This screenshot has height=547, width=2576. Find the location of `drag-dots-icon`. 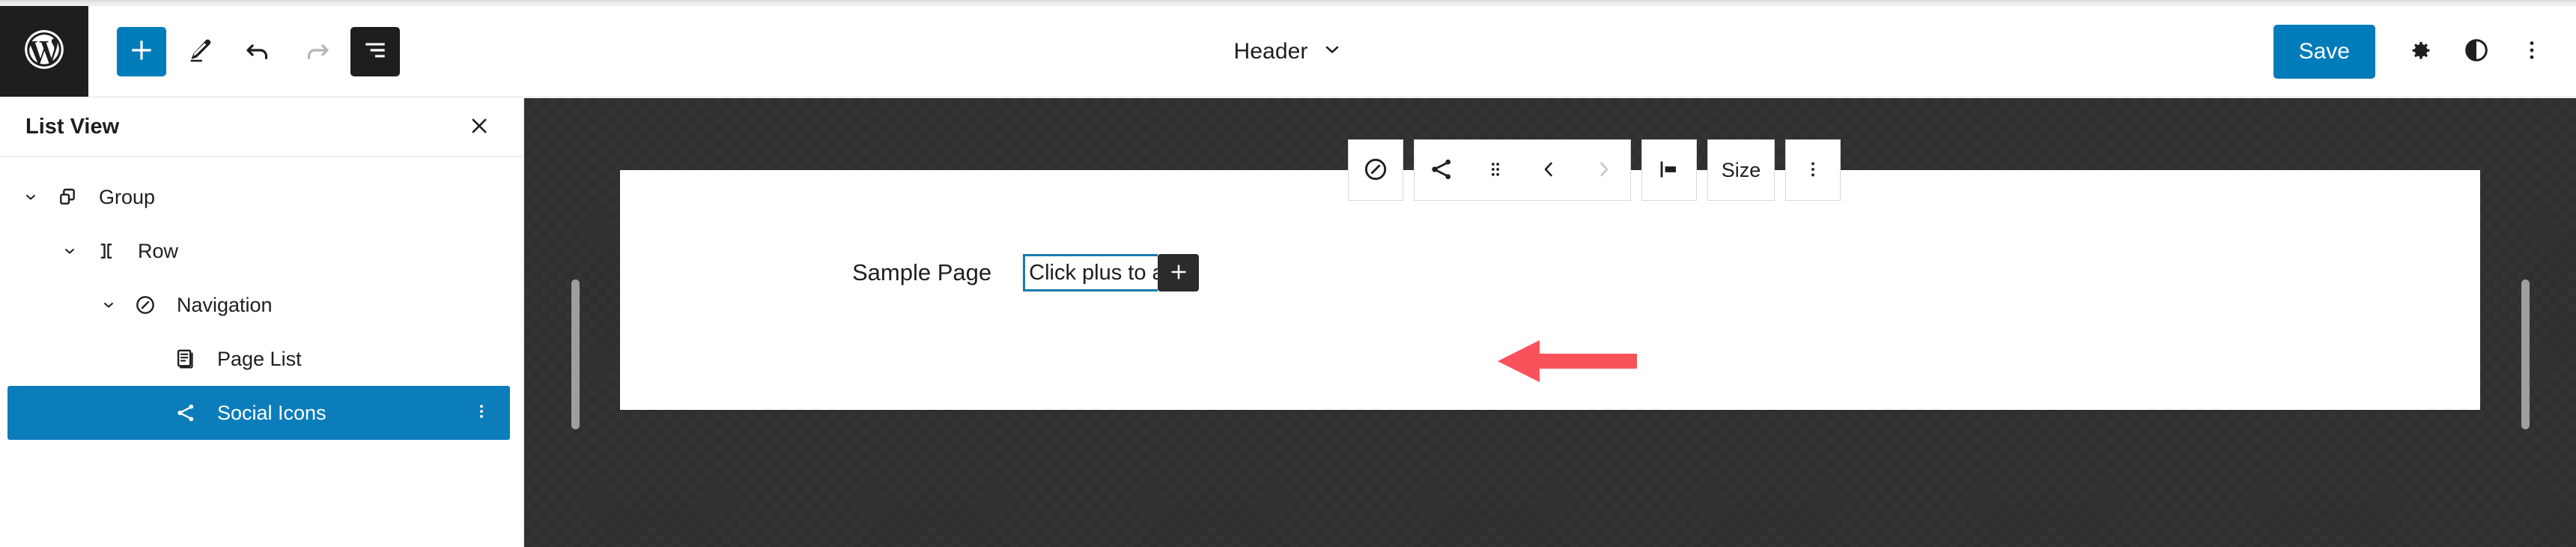

drag-dots-icon is located at coordinates (1495, 170).